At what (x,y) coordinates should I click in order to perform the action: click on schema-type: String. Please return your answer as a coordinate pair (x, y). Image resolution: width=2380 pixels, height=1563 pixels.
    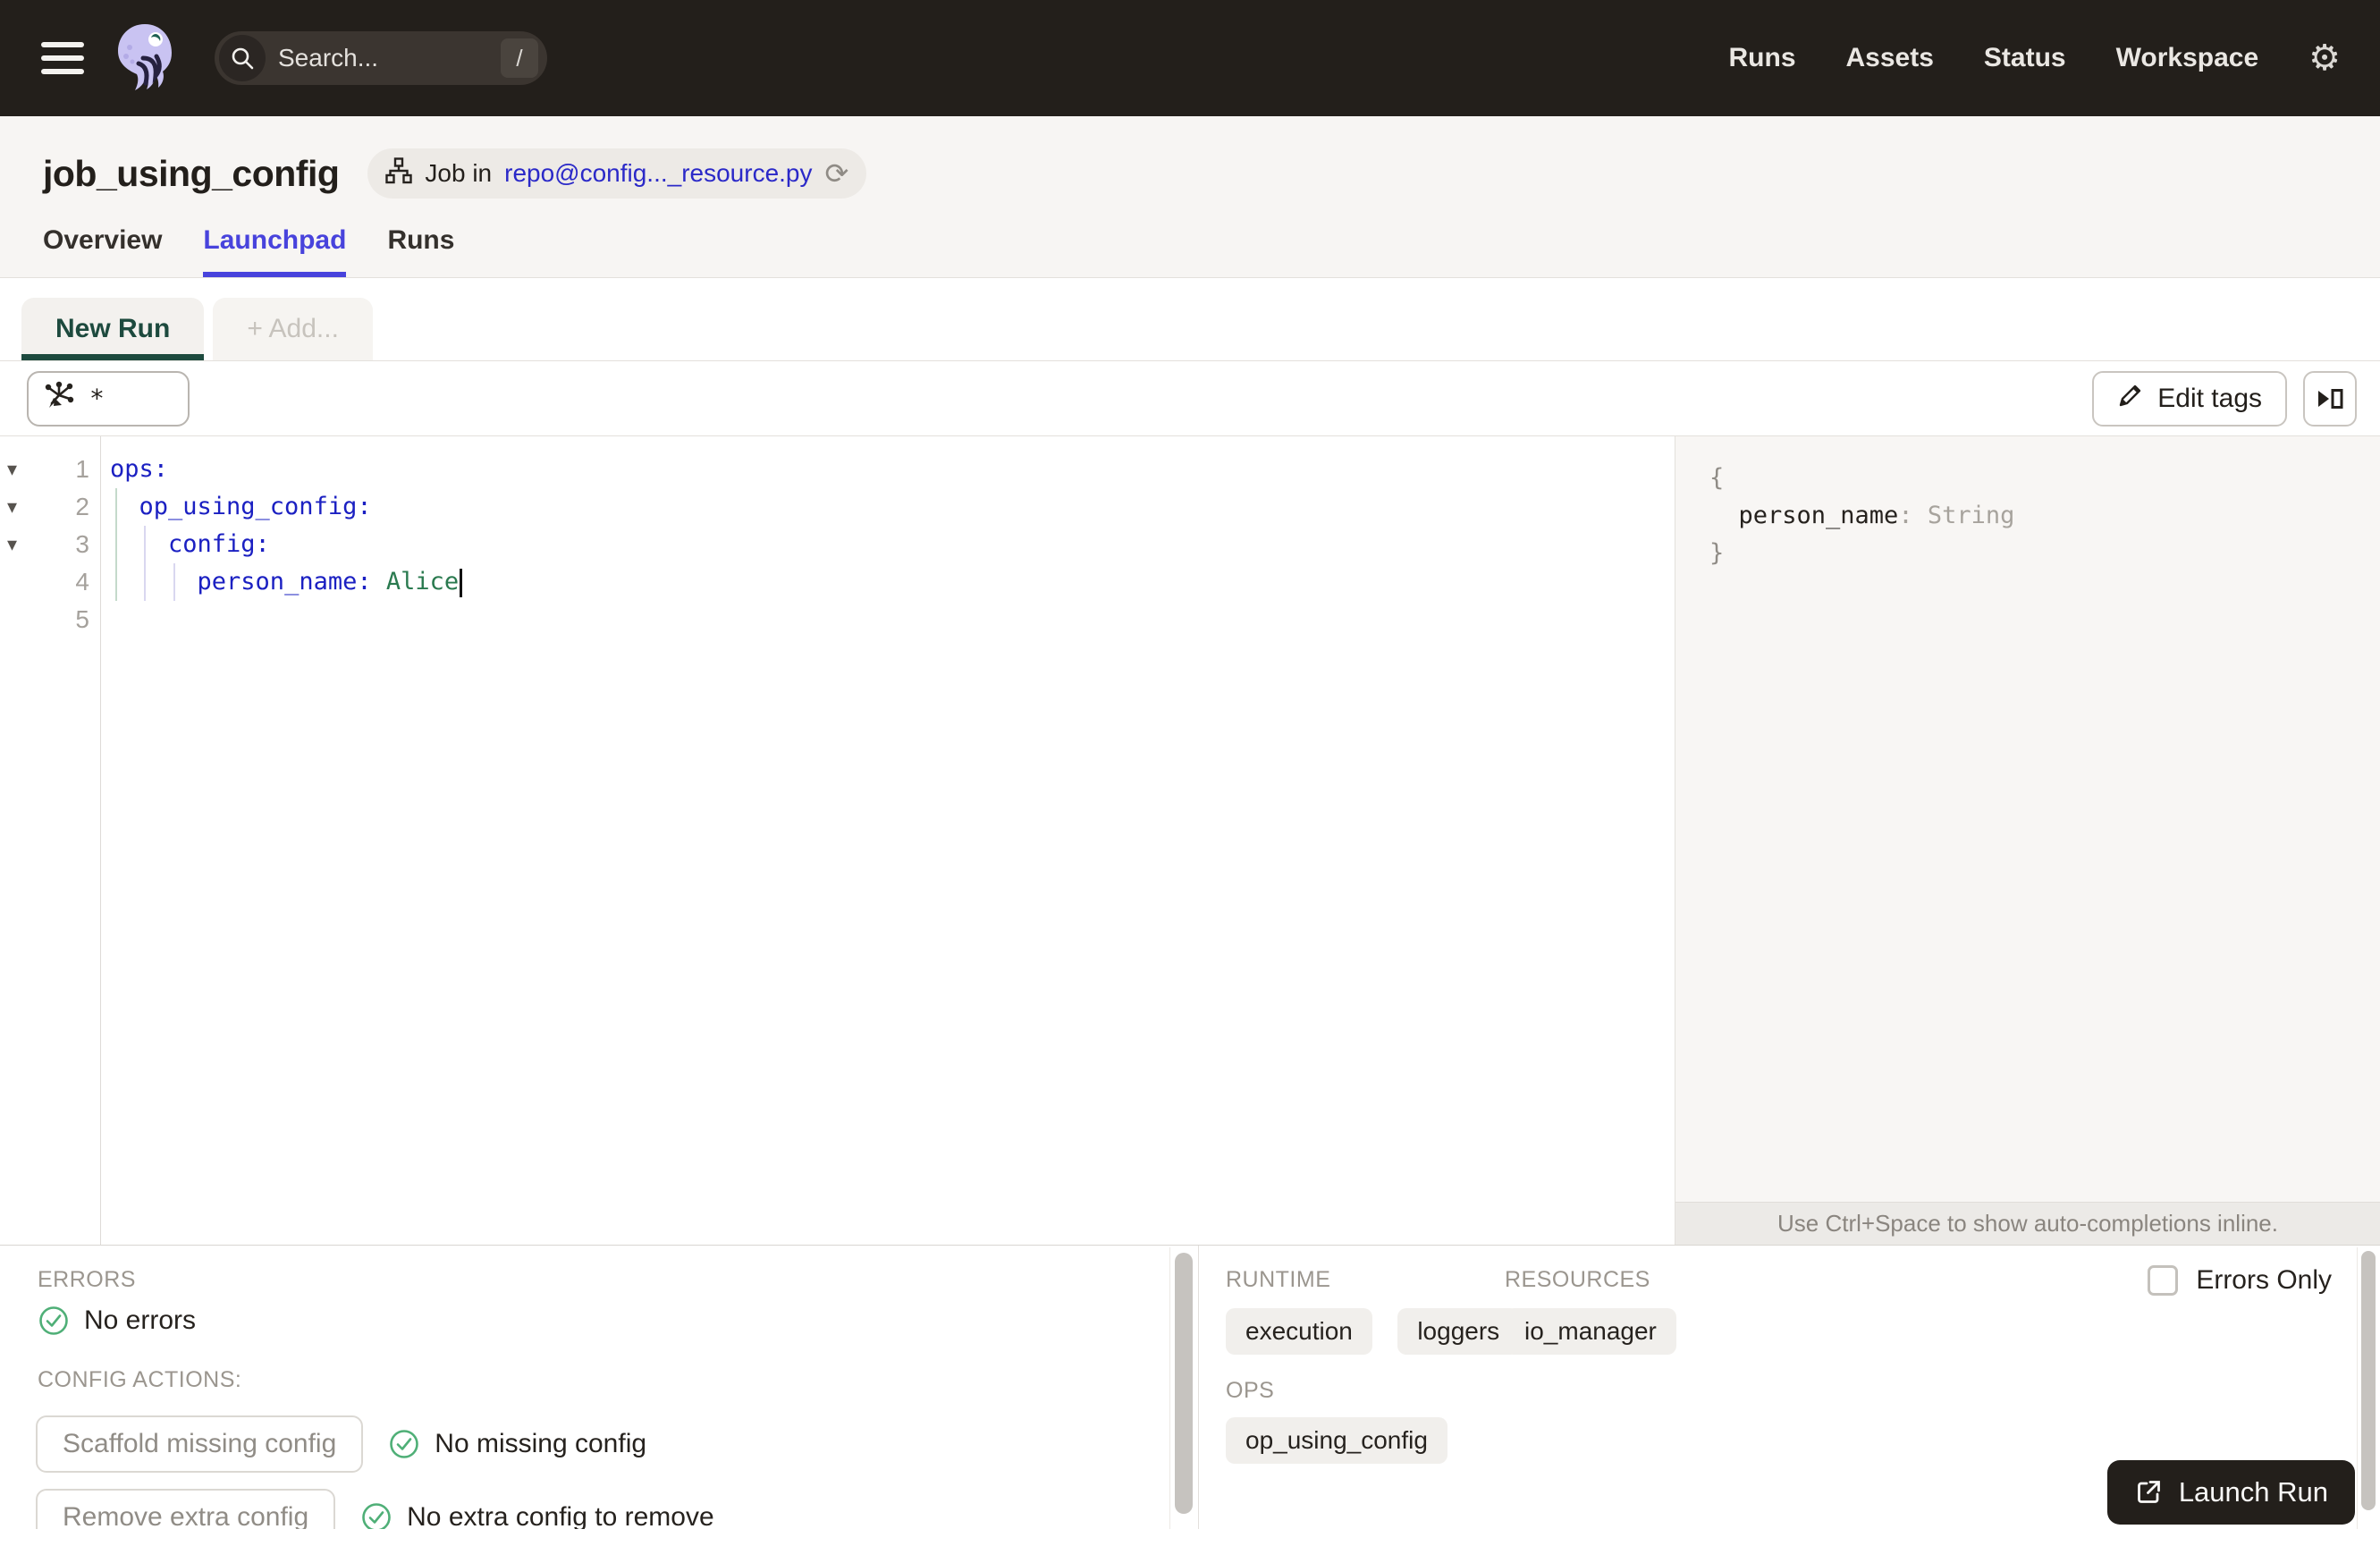
    Looking at the image, I should click on (1971, 515).